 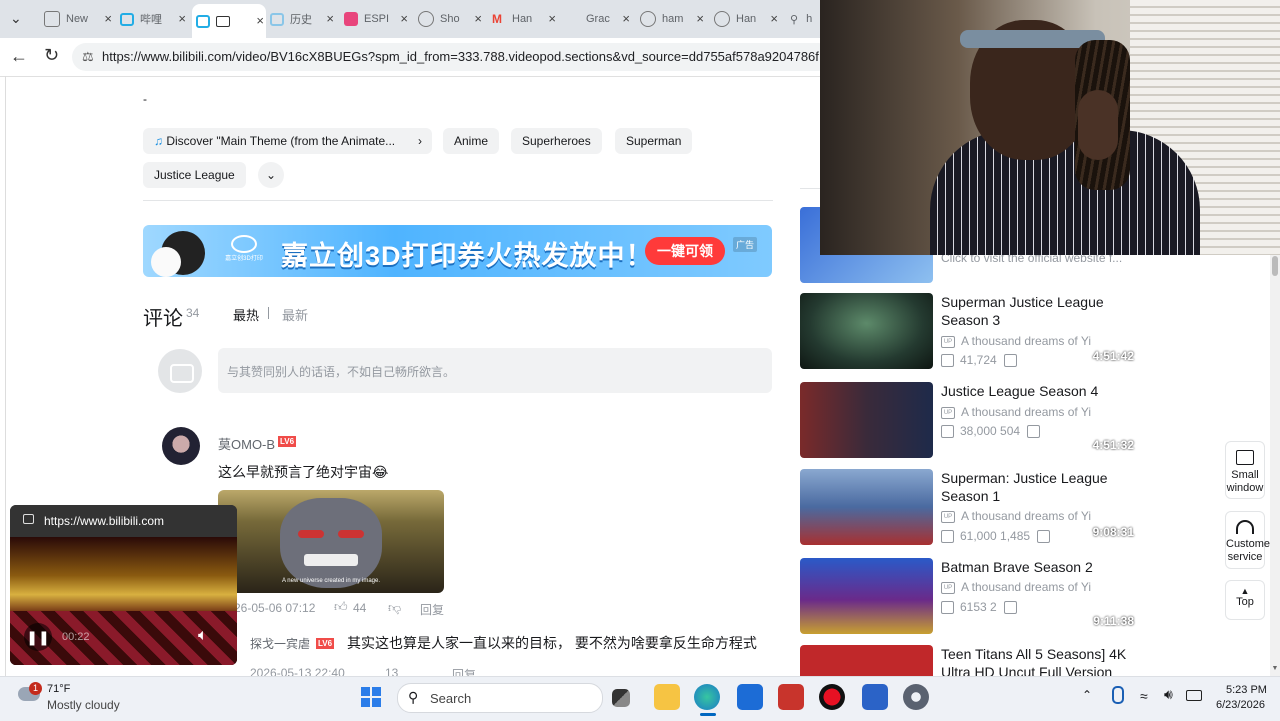 What do you see at coordinates (525, 19) in the screenshot?
I see `browser-tab: M Han ×` at bounding box center [525, 19].